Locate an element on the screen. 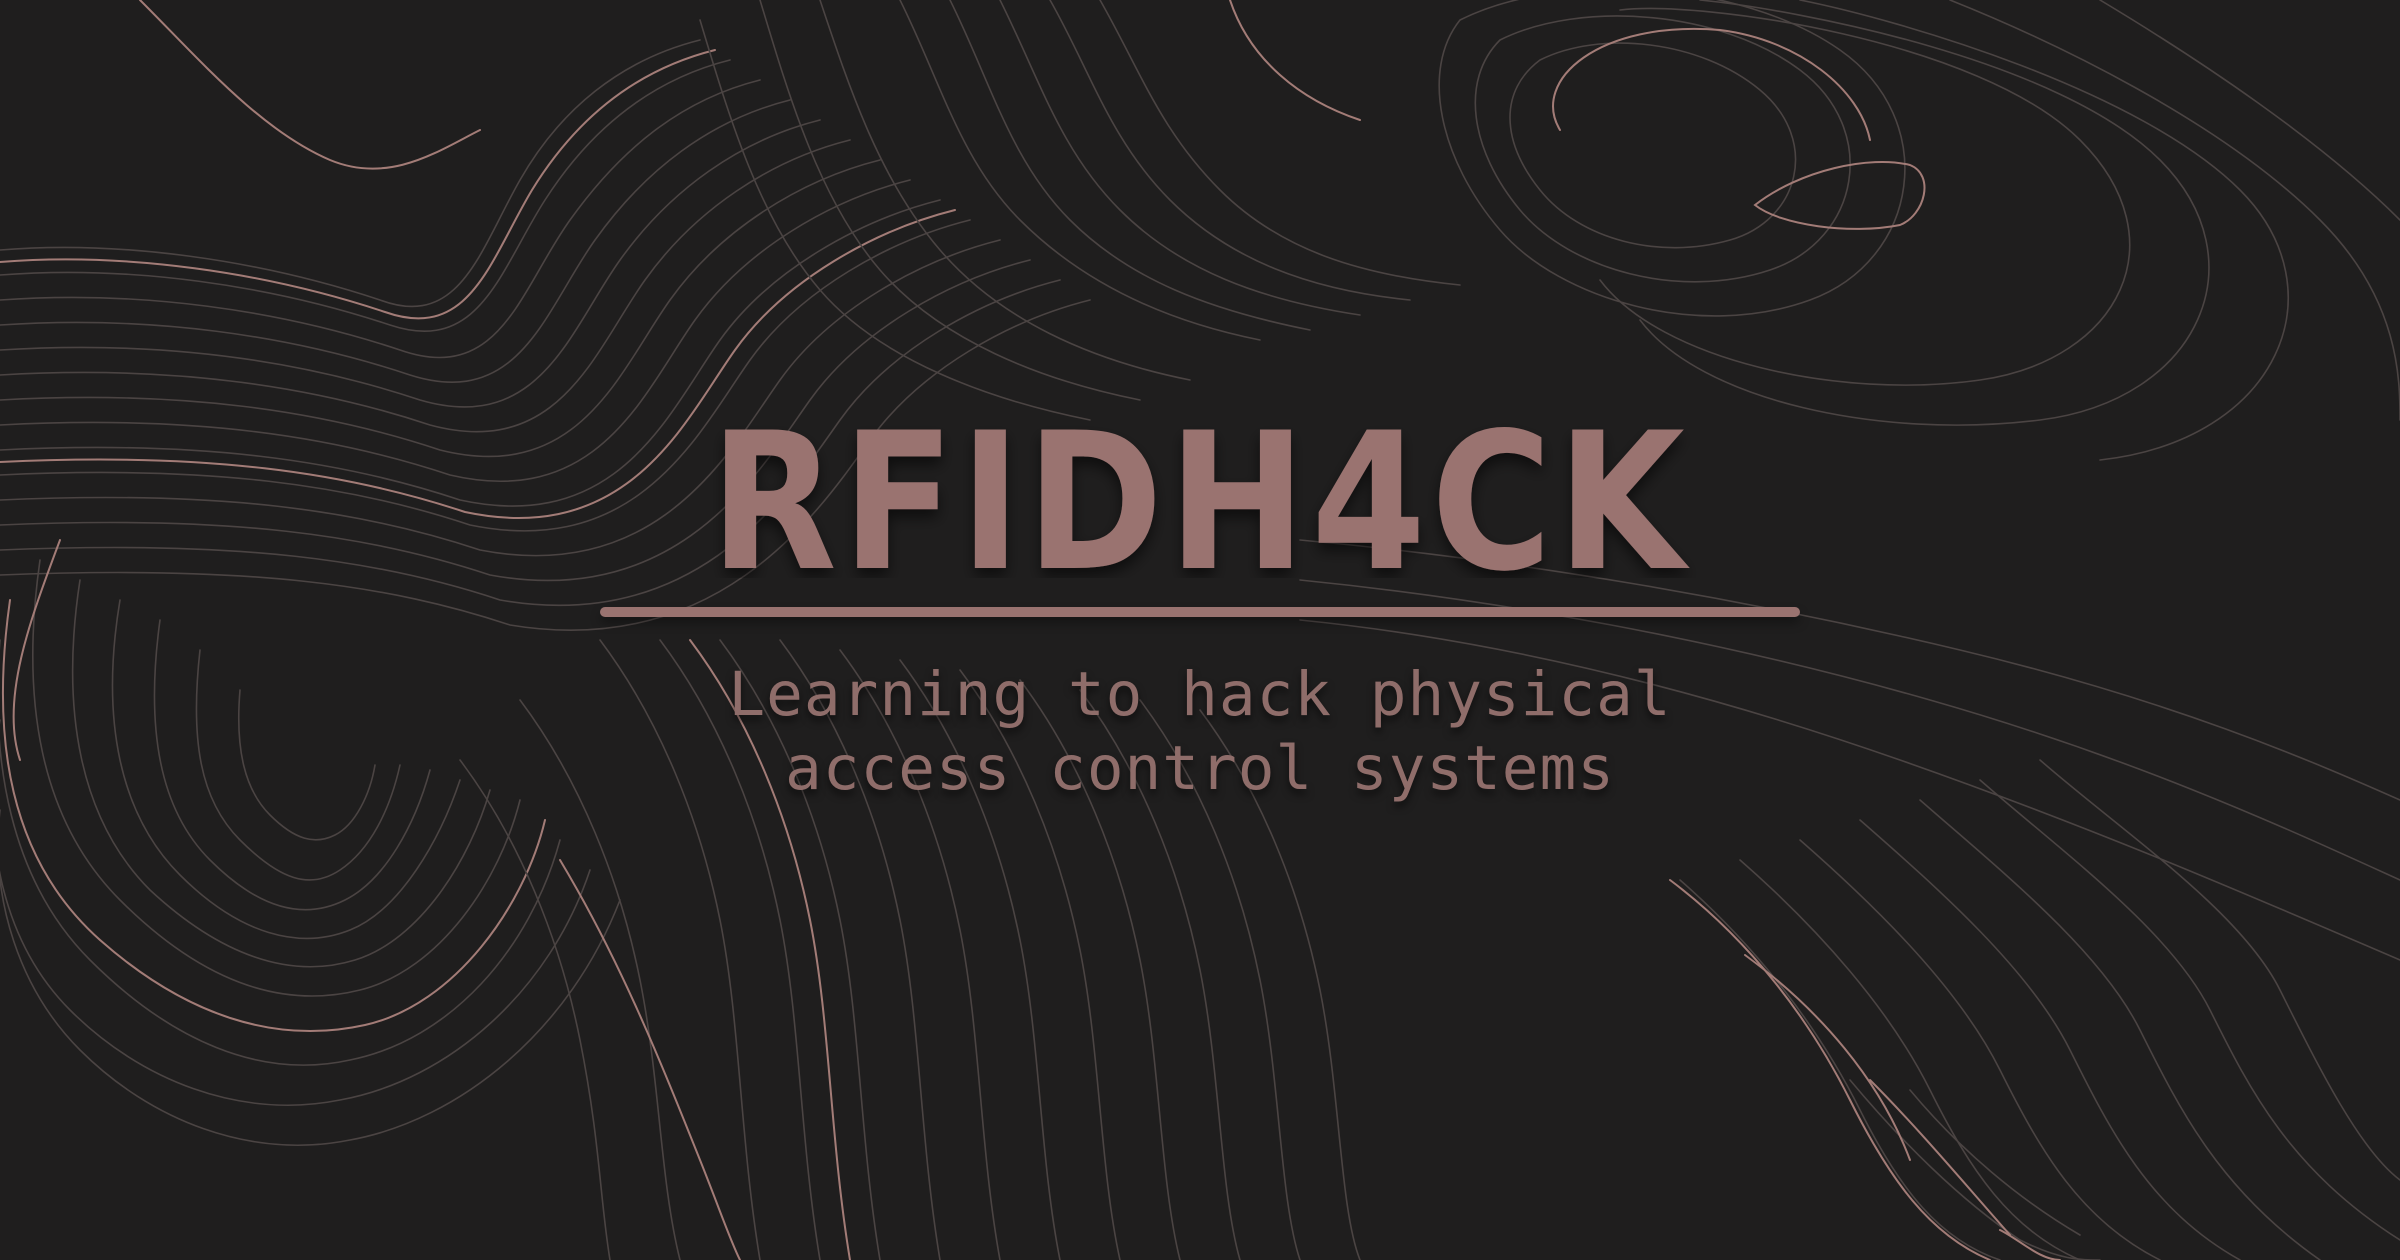  logo-text: RFIDH4CK is located at coordinates (1200, 498).